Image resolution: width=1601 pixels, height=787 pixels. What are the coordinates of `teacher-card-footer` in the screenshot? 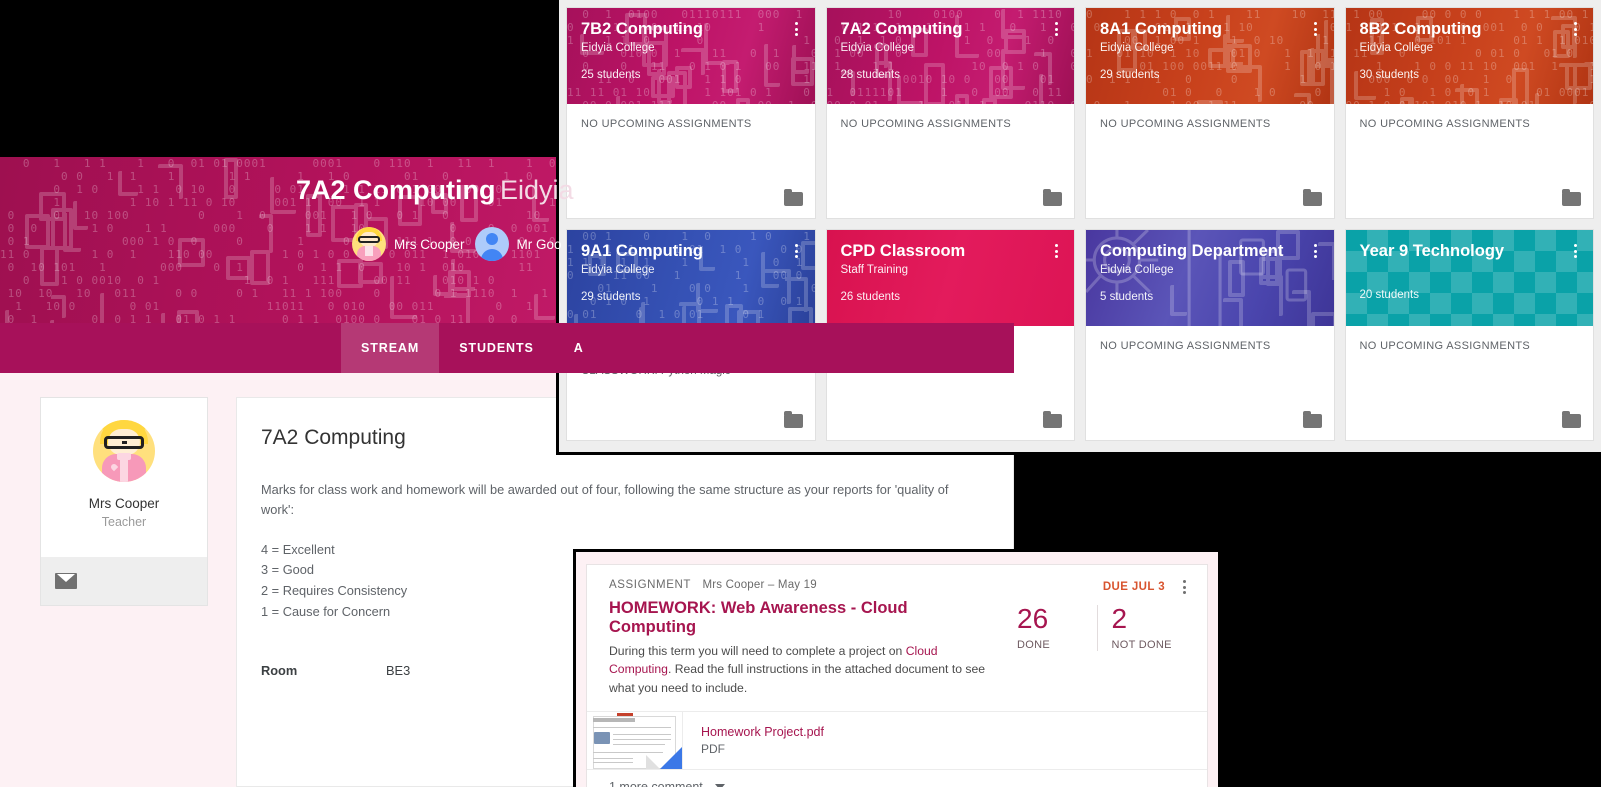 It's located at (124, 581).